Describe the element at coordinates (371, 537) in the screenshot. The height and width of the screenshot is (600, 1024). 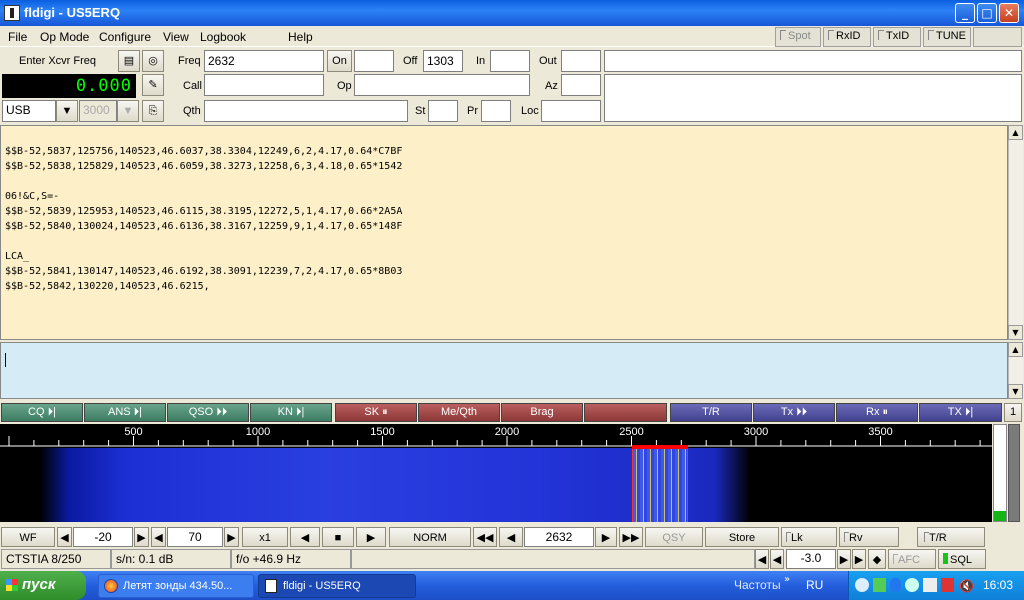
I see `faster-icon: ▶` at that location.